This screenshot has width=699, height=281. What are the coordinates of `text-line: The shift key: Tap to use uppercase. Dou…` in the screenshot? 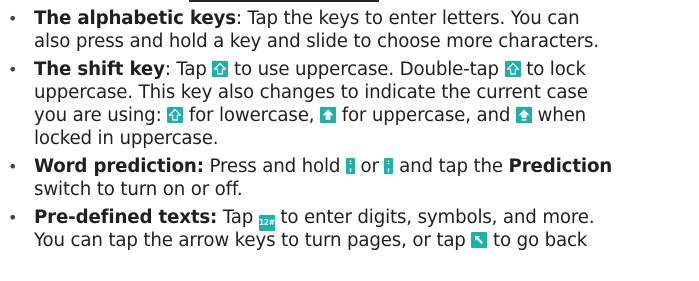 It's located at (366, 69).